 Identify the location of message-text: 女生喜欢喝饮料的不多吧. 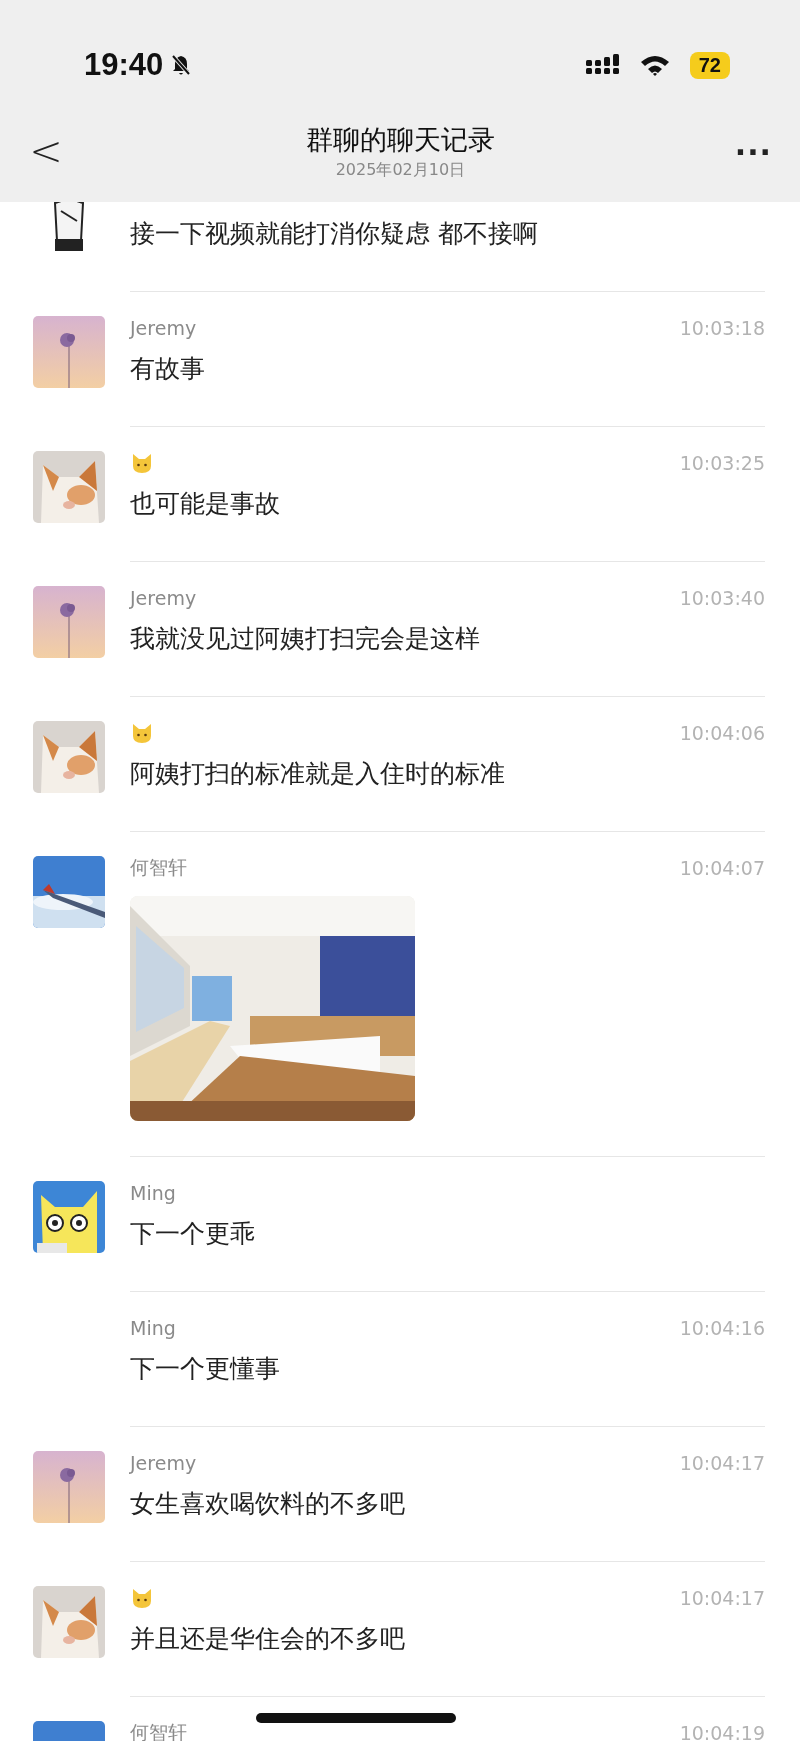
(268, 1504).